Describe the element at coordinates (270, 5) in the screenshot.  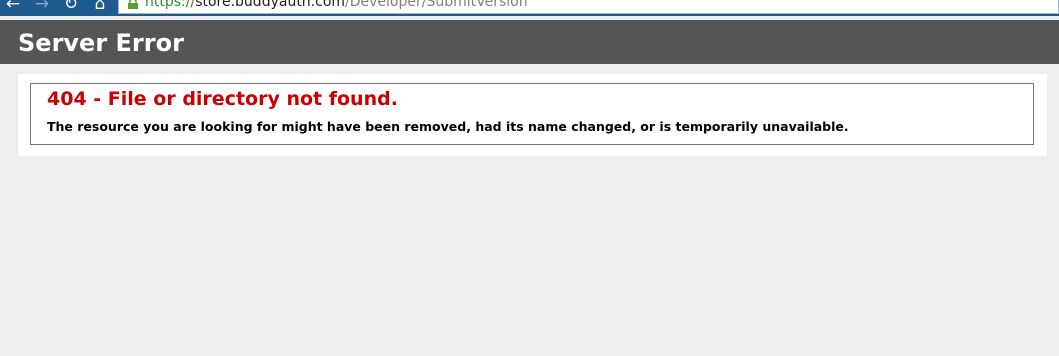
I see `url-domain: store.buddyauth.com` at that location.